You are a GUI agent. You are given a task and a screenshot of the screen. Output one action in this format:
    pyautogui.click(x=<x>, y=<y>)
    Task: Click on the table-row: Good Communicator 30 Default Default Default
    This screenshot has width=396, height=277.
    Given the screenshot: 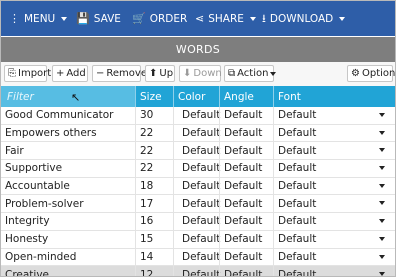 What is the action you would take?
    pyautogui.click(x=198, y=116)
    